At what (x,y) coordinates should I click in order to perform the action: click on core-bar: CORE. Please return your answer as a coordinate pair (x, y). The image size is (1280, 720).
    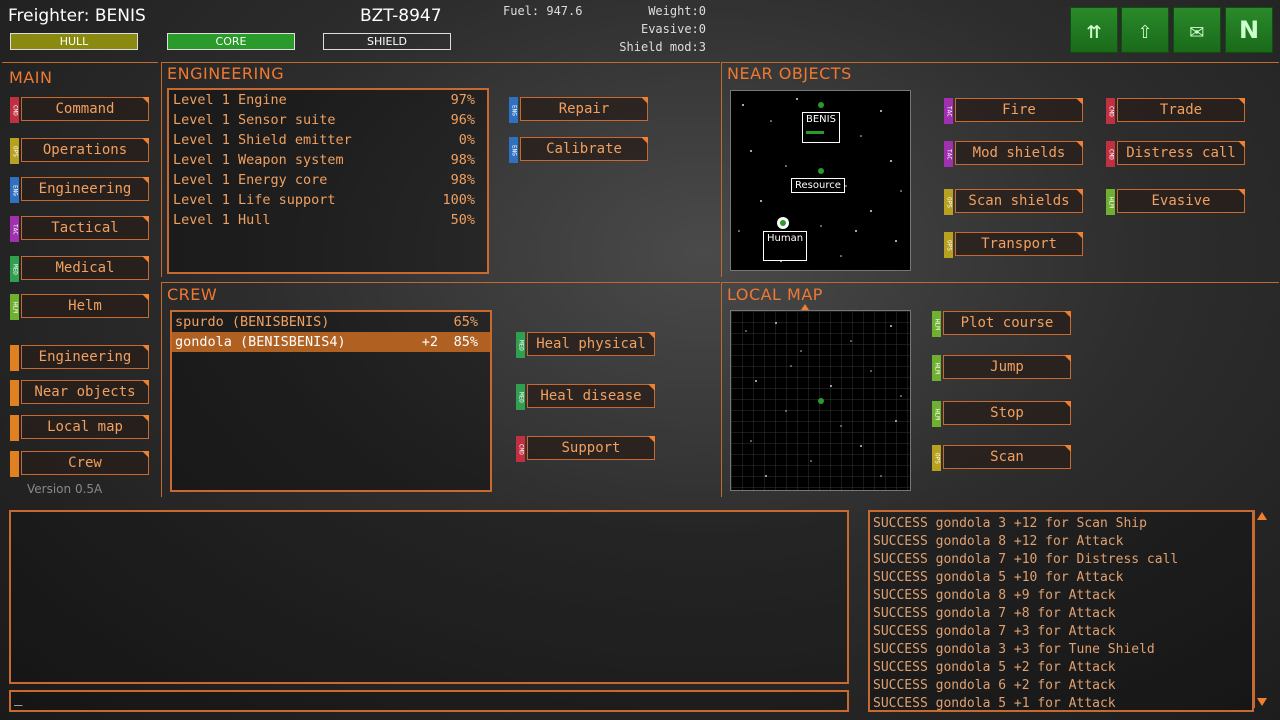
    Looking at the image, I should click on (231, 41).